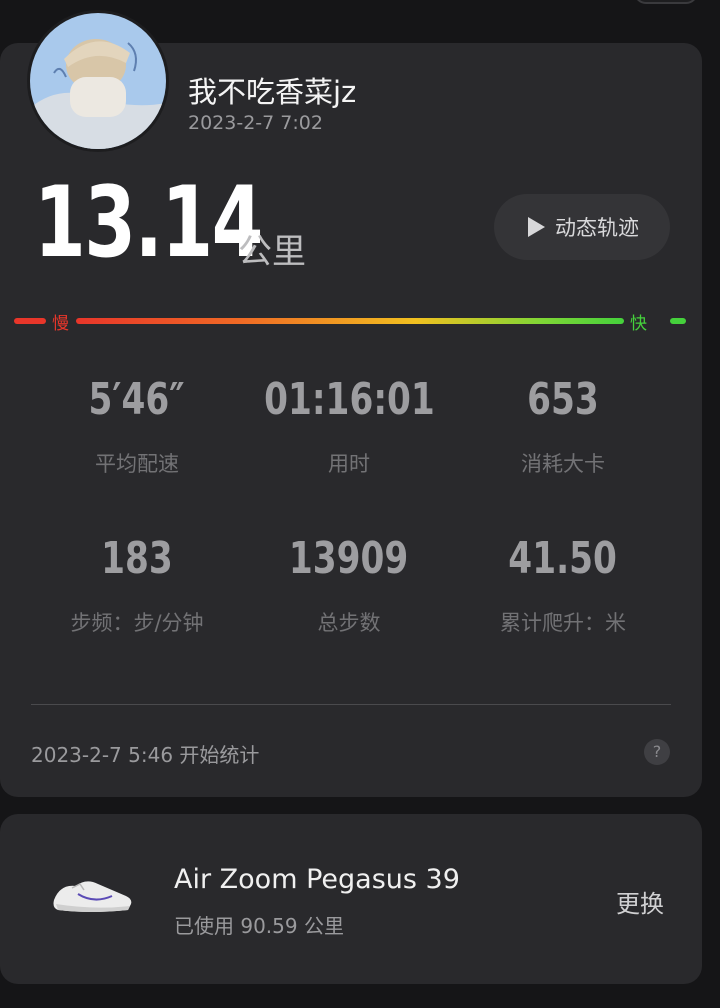 The height and width of the screenshot is (1008, 720). I want to click on dynamic-track-button: 动态轨迹, so click(582, 227).